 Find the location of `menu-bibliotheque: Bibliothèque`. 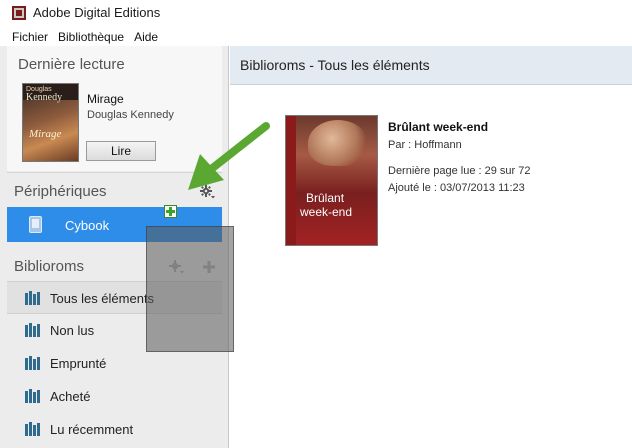

menu-bibliotheque: Bibliothèque is located at coordinates (91, 37).